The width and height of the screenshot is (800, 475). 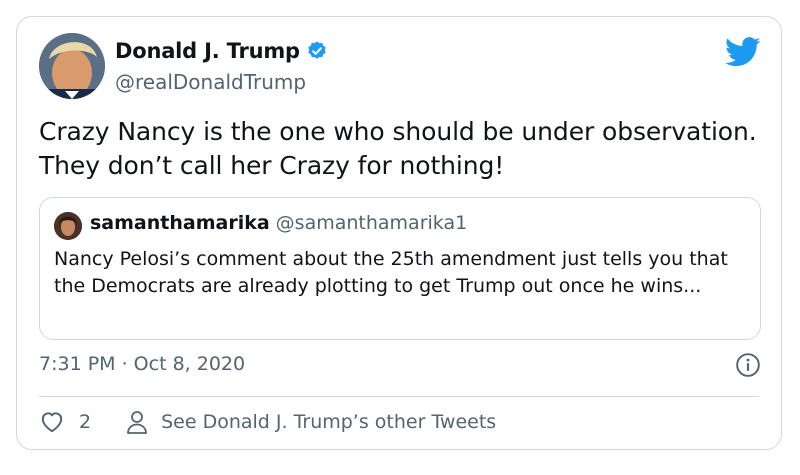 I want to click on tweet-actions: 2 See Donald J. Trump’s other Tweets, so click(x=267, y=422).